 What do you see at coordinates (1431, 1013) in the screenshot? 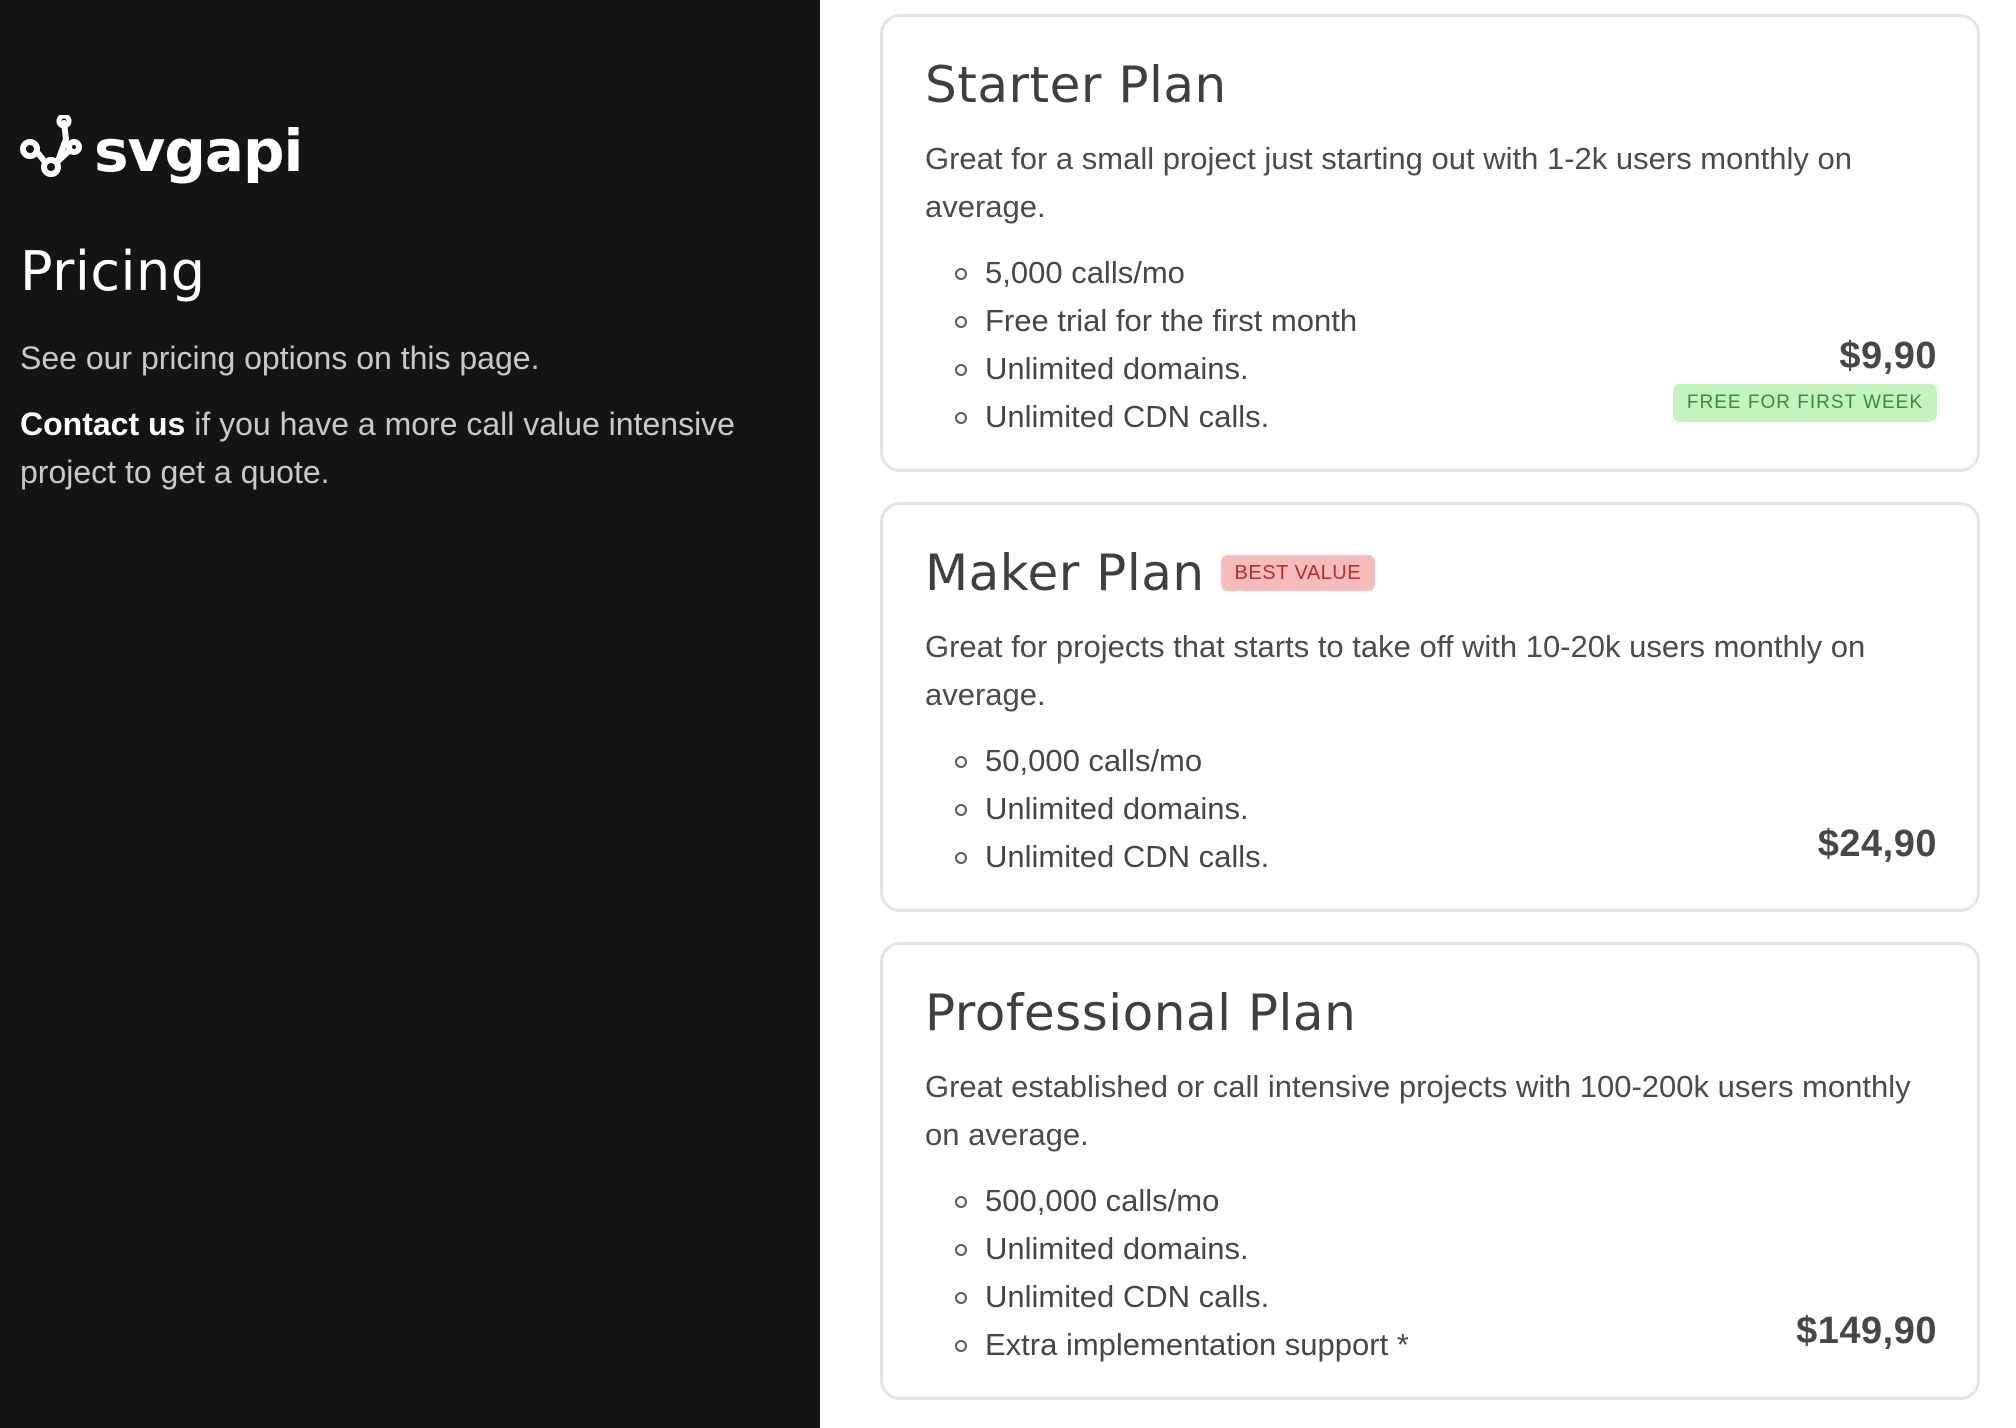
I see `plan-header: Professional Plan` at bounding box center [1431, 1013].